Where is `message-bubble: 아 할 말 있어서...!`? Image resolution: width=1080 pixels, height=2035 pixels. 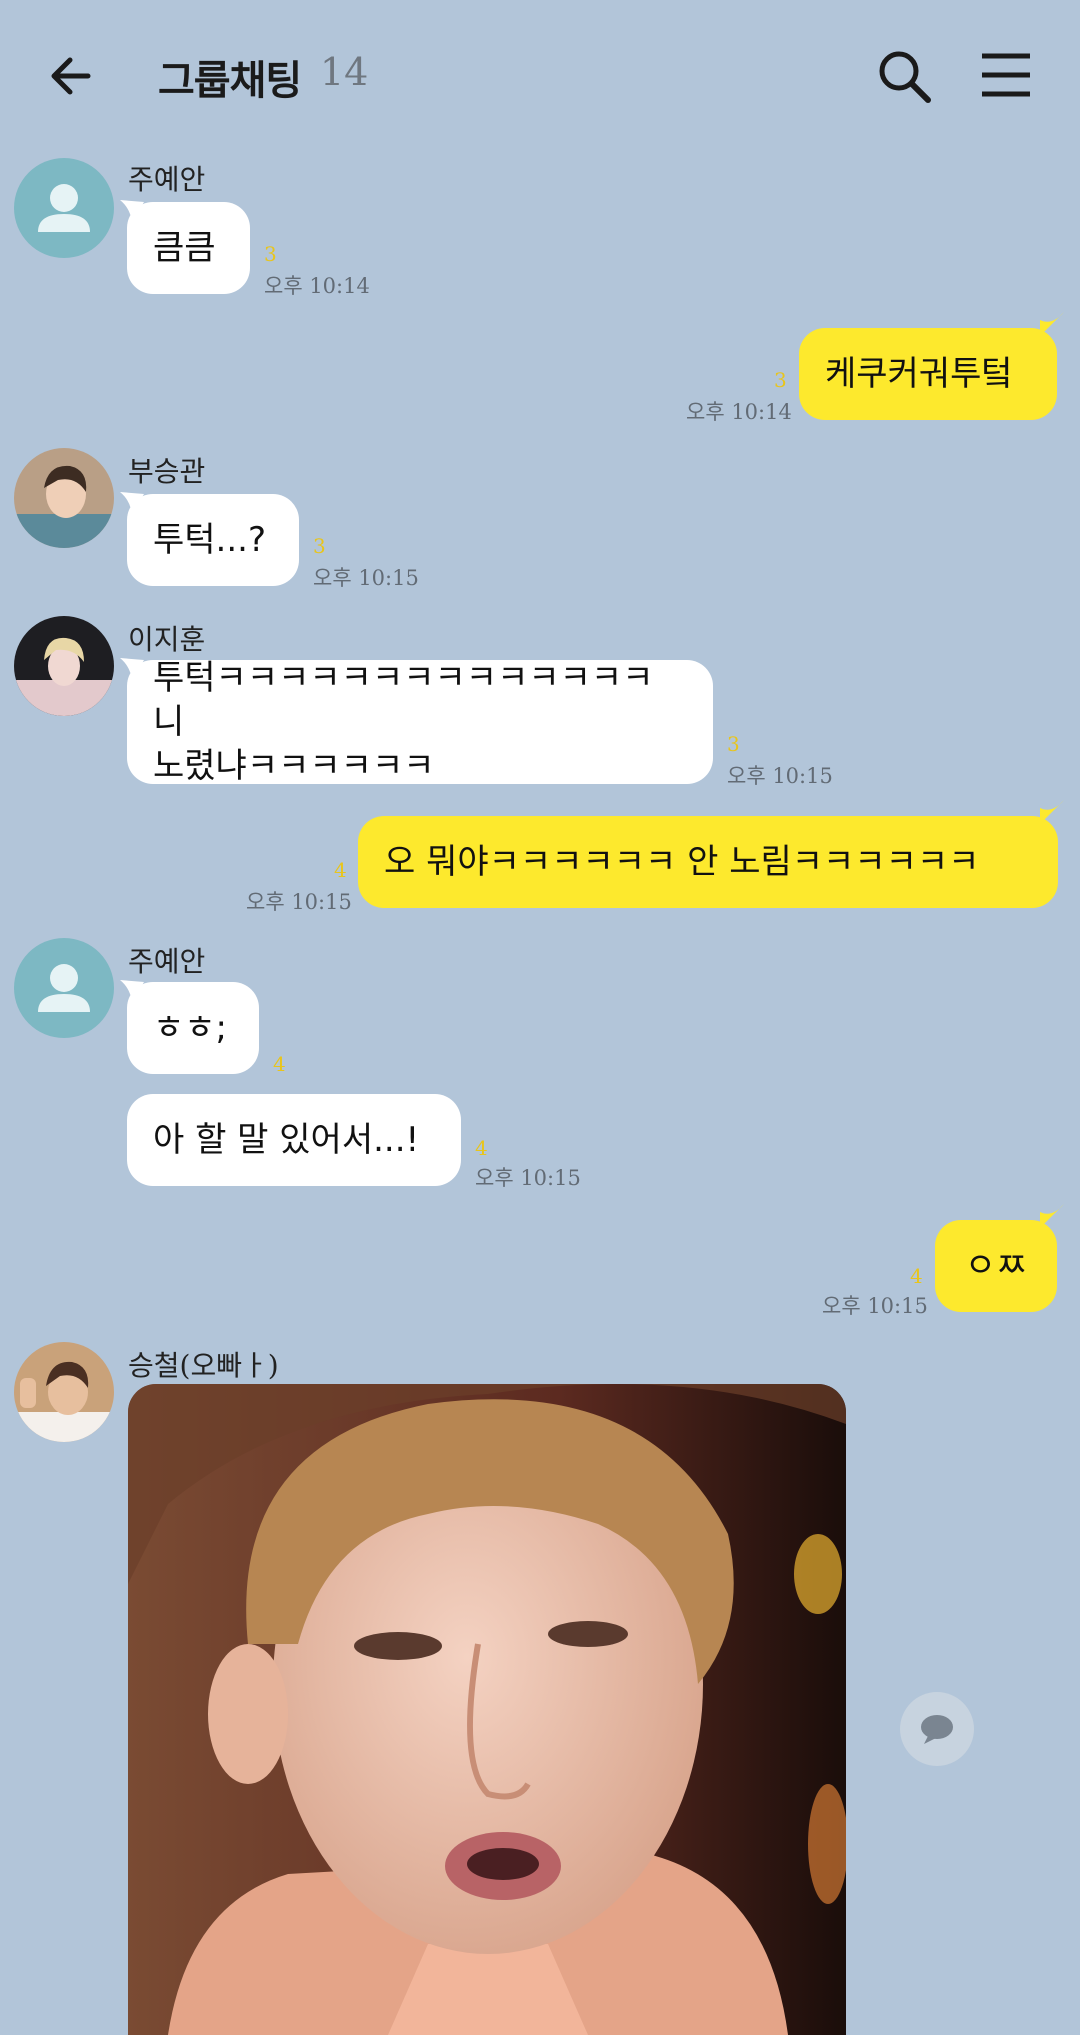
message-bubble: 아 할 말 있어서...! is located at coordinates (294, 1140).